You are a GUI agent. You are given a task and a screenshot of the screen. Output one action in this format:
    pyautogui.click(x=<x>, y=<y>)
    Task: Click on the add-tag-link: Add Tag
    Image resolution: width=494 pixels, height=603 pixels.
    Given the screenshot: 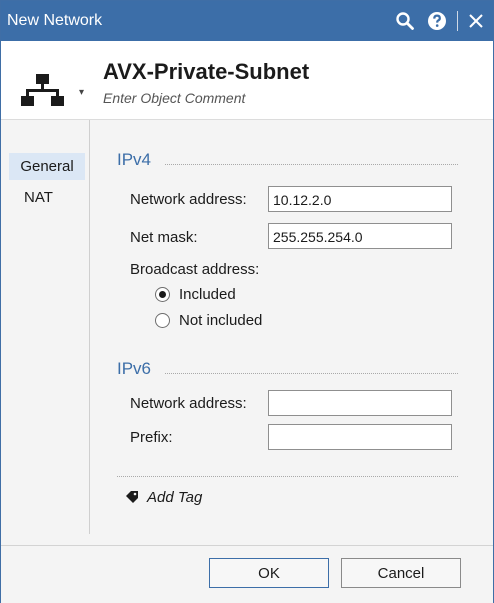 What is the action you would take?
    pyautogui.click(x=174, y=497)
    